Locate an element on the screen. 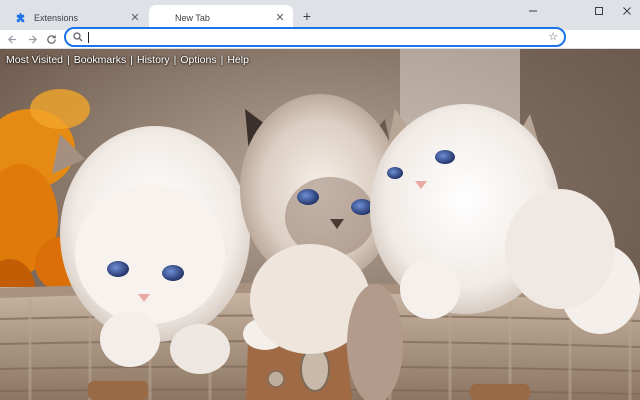 The height and width of the screenshot is (400, 640). reload-button is located at coordinates (51, 39).